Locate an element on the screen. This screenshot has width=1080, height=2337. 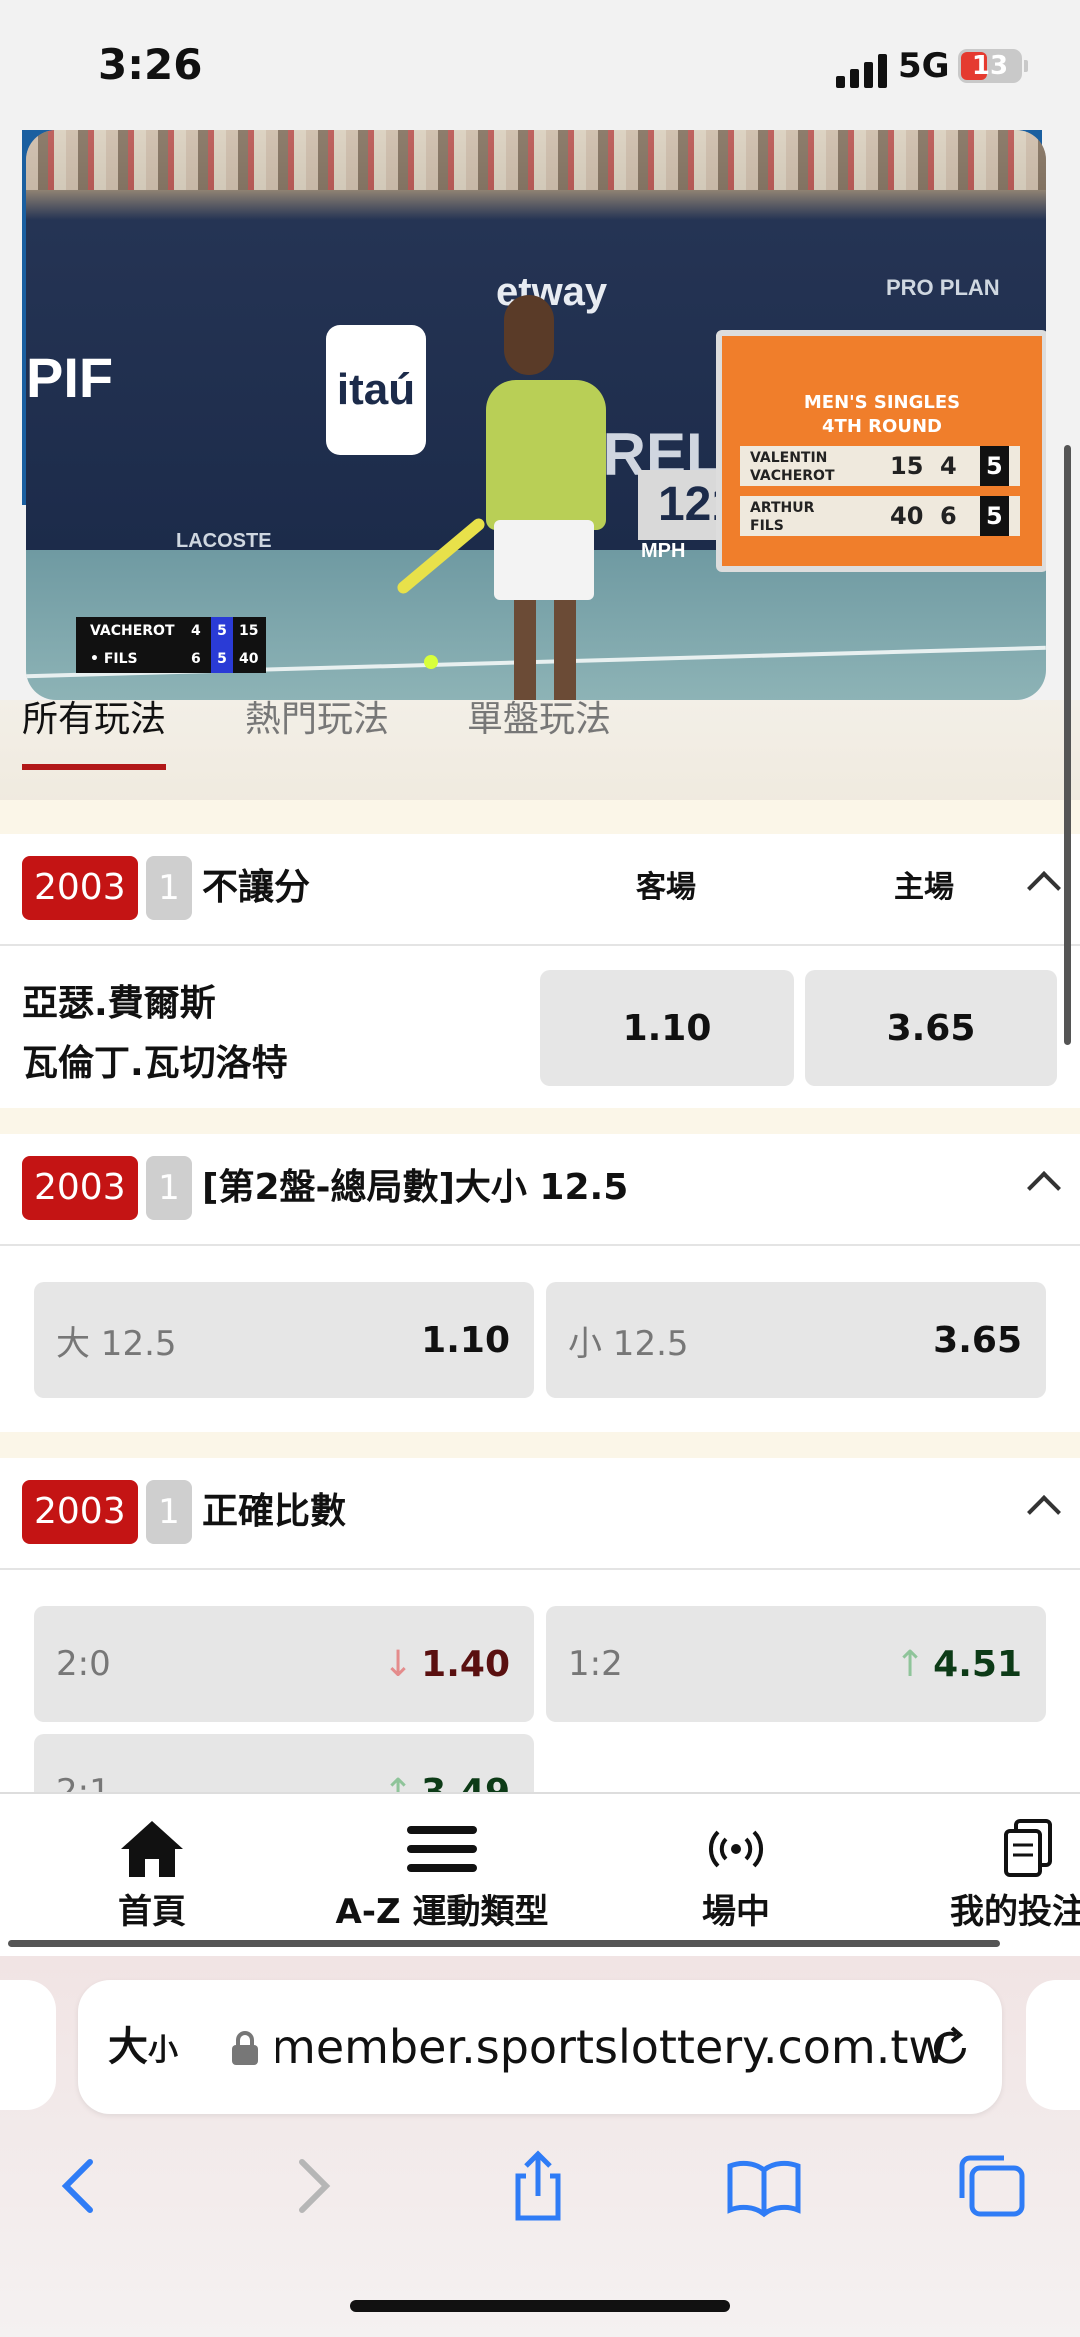
total-games-header: 2003 1 [第2盤-總局數]大小 12.5 is located at coordinates (540, 1190).